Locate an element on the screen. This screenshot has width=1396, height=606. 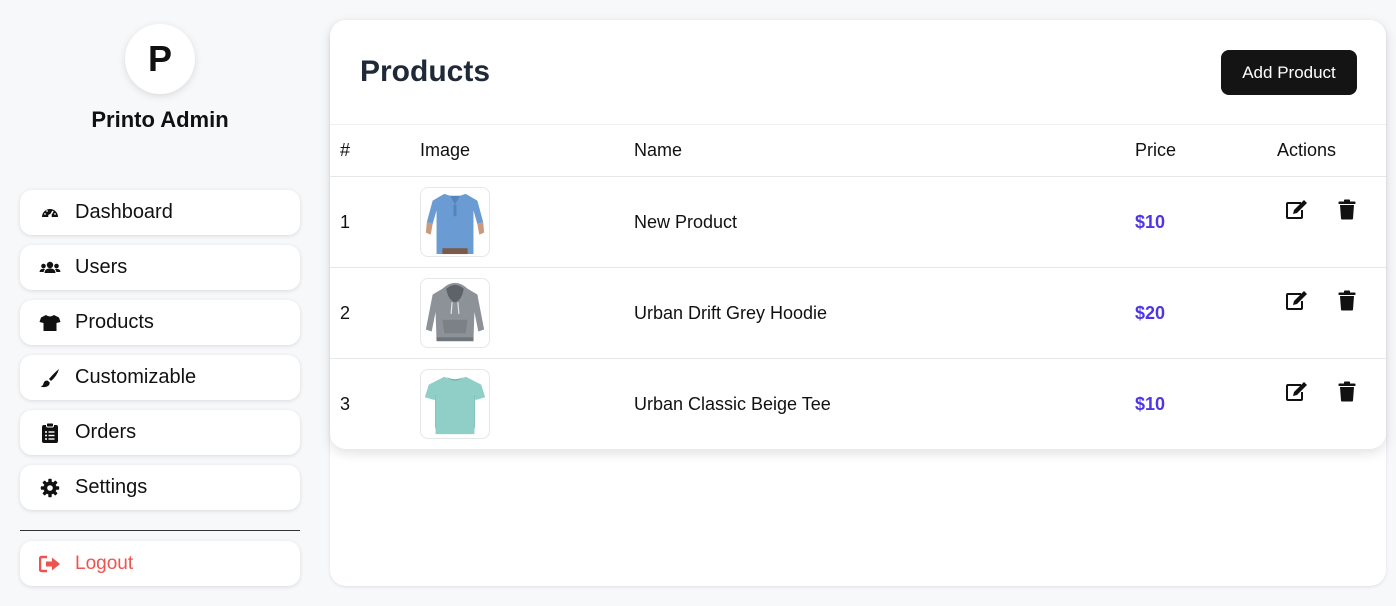
sidebar-item-settings: Settings is located at coordinates (160, 487).